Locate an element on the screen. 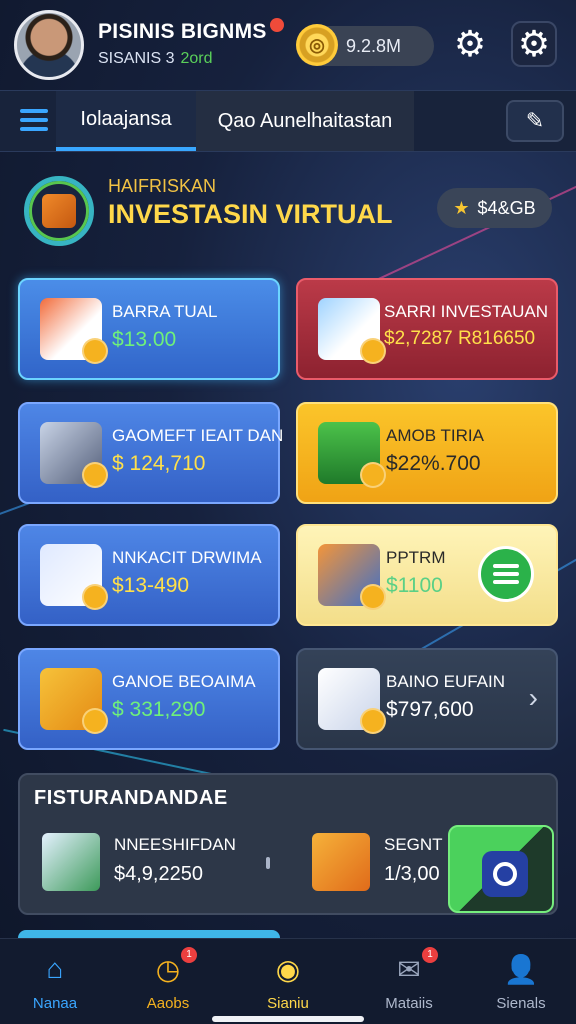 This screenshot has width=576, height=1024. section-title: FISTURANDANDAE is located at coordinates (131, 798).